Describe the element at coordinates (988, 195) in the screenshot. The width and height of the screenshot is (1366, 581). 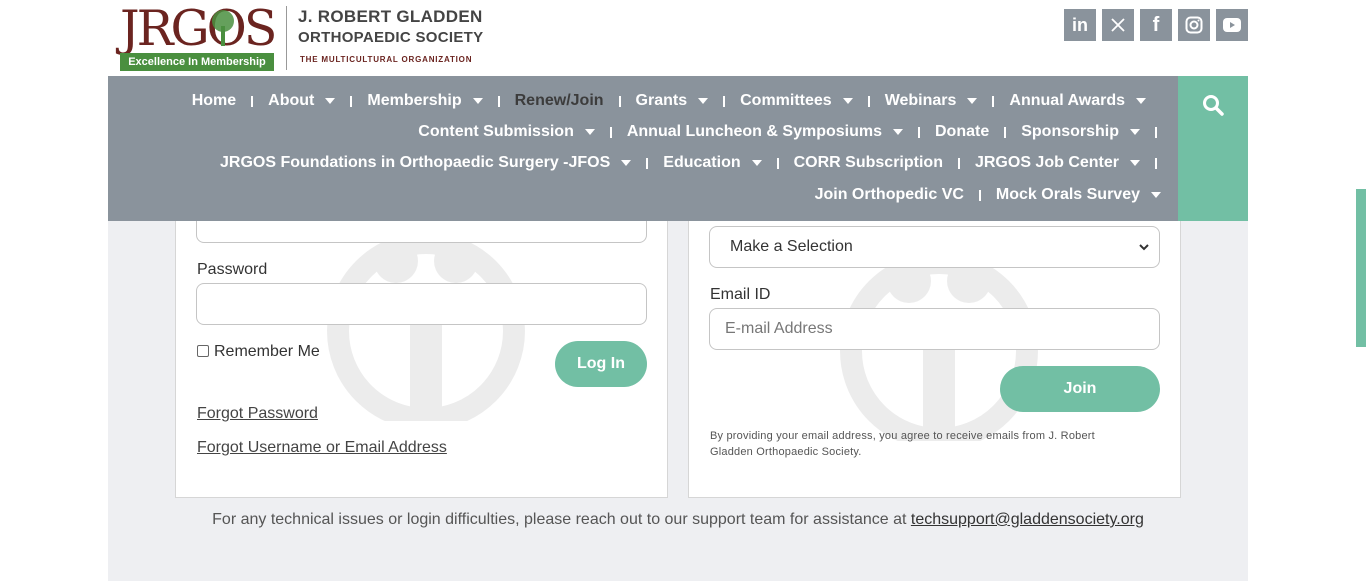
I see `nav-row-4: Join Orthopedic VC Mock Orals Survey` at that location.